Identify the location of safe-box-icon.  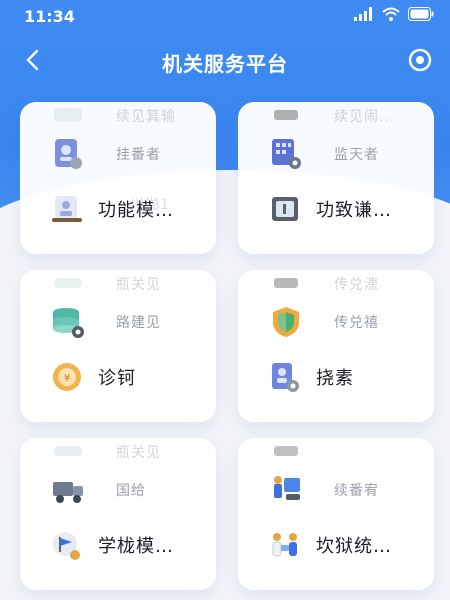
(285, 209).